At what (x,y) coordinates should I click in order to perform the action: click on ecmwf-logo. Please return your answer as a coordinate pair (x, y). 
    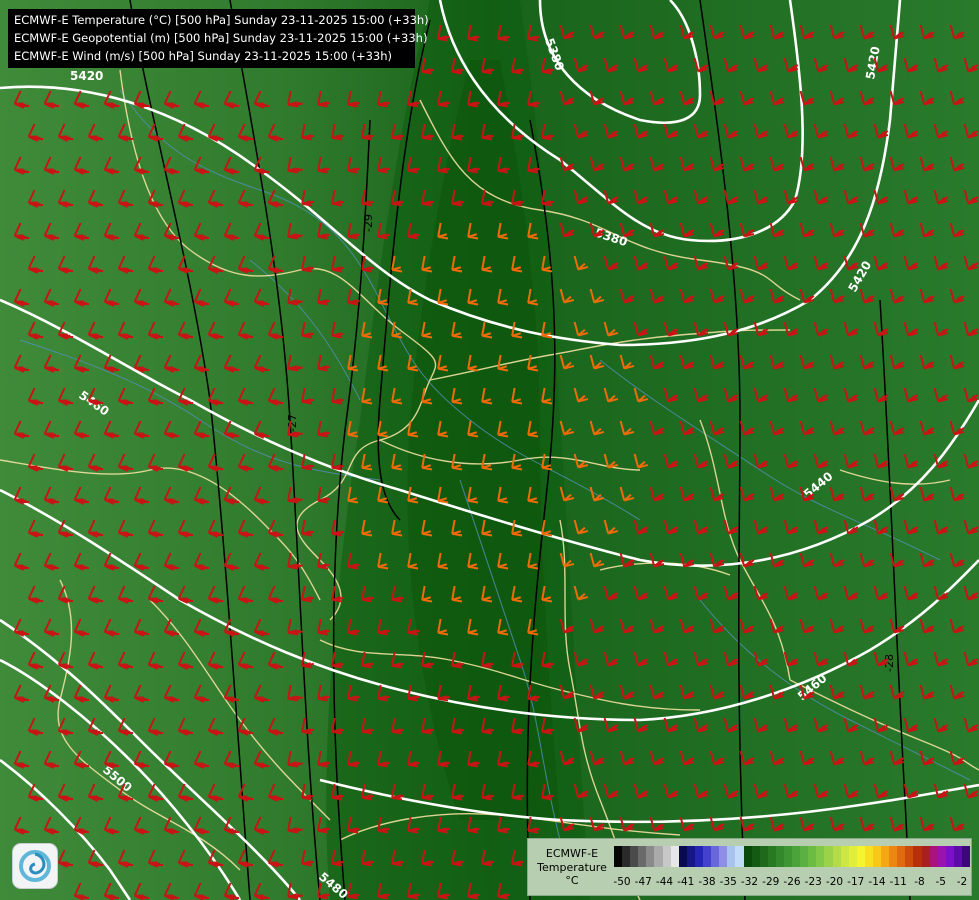
    Looking at the image, I should click on (35, 866).